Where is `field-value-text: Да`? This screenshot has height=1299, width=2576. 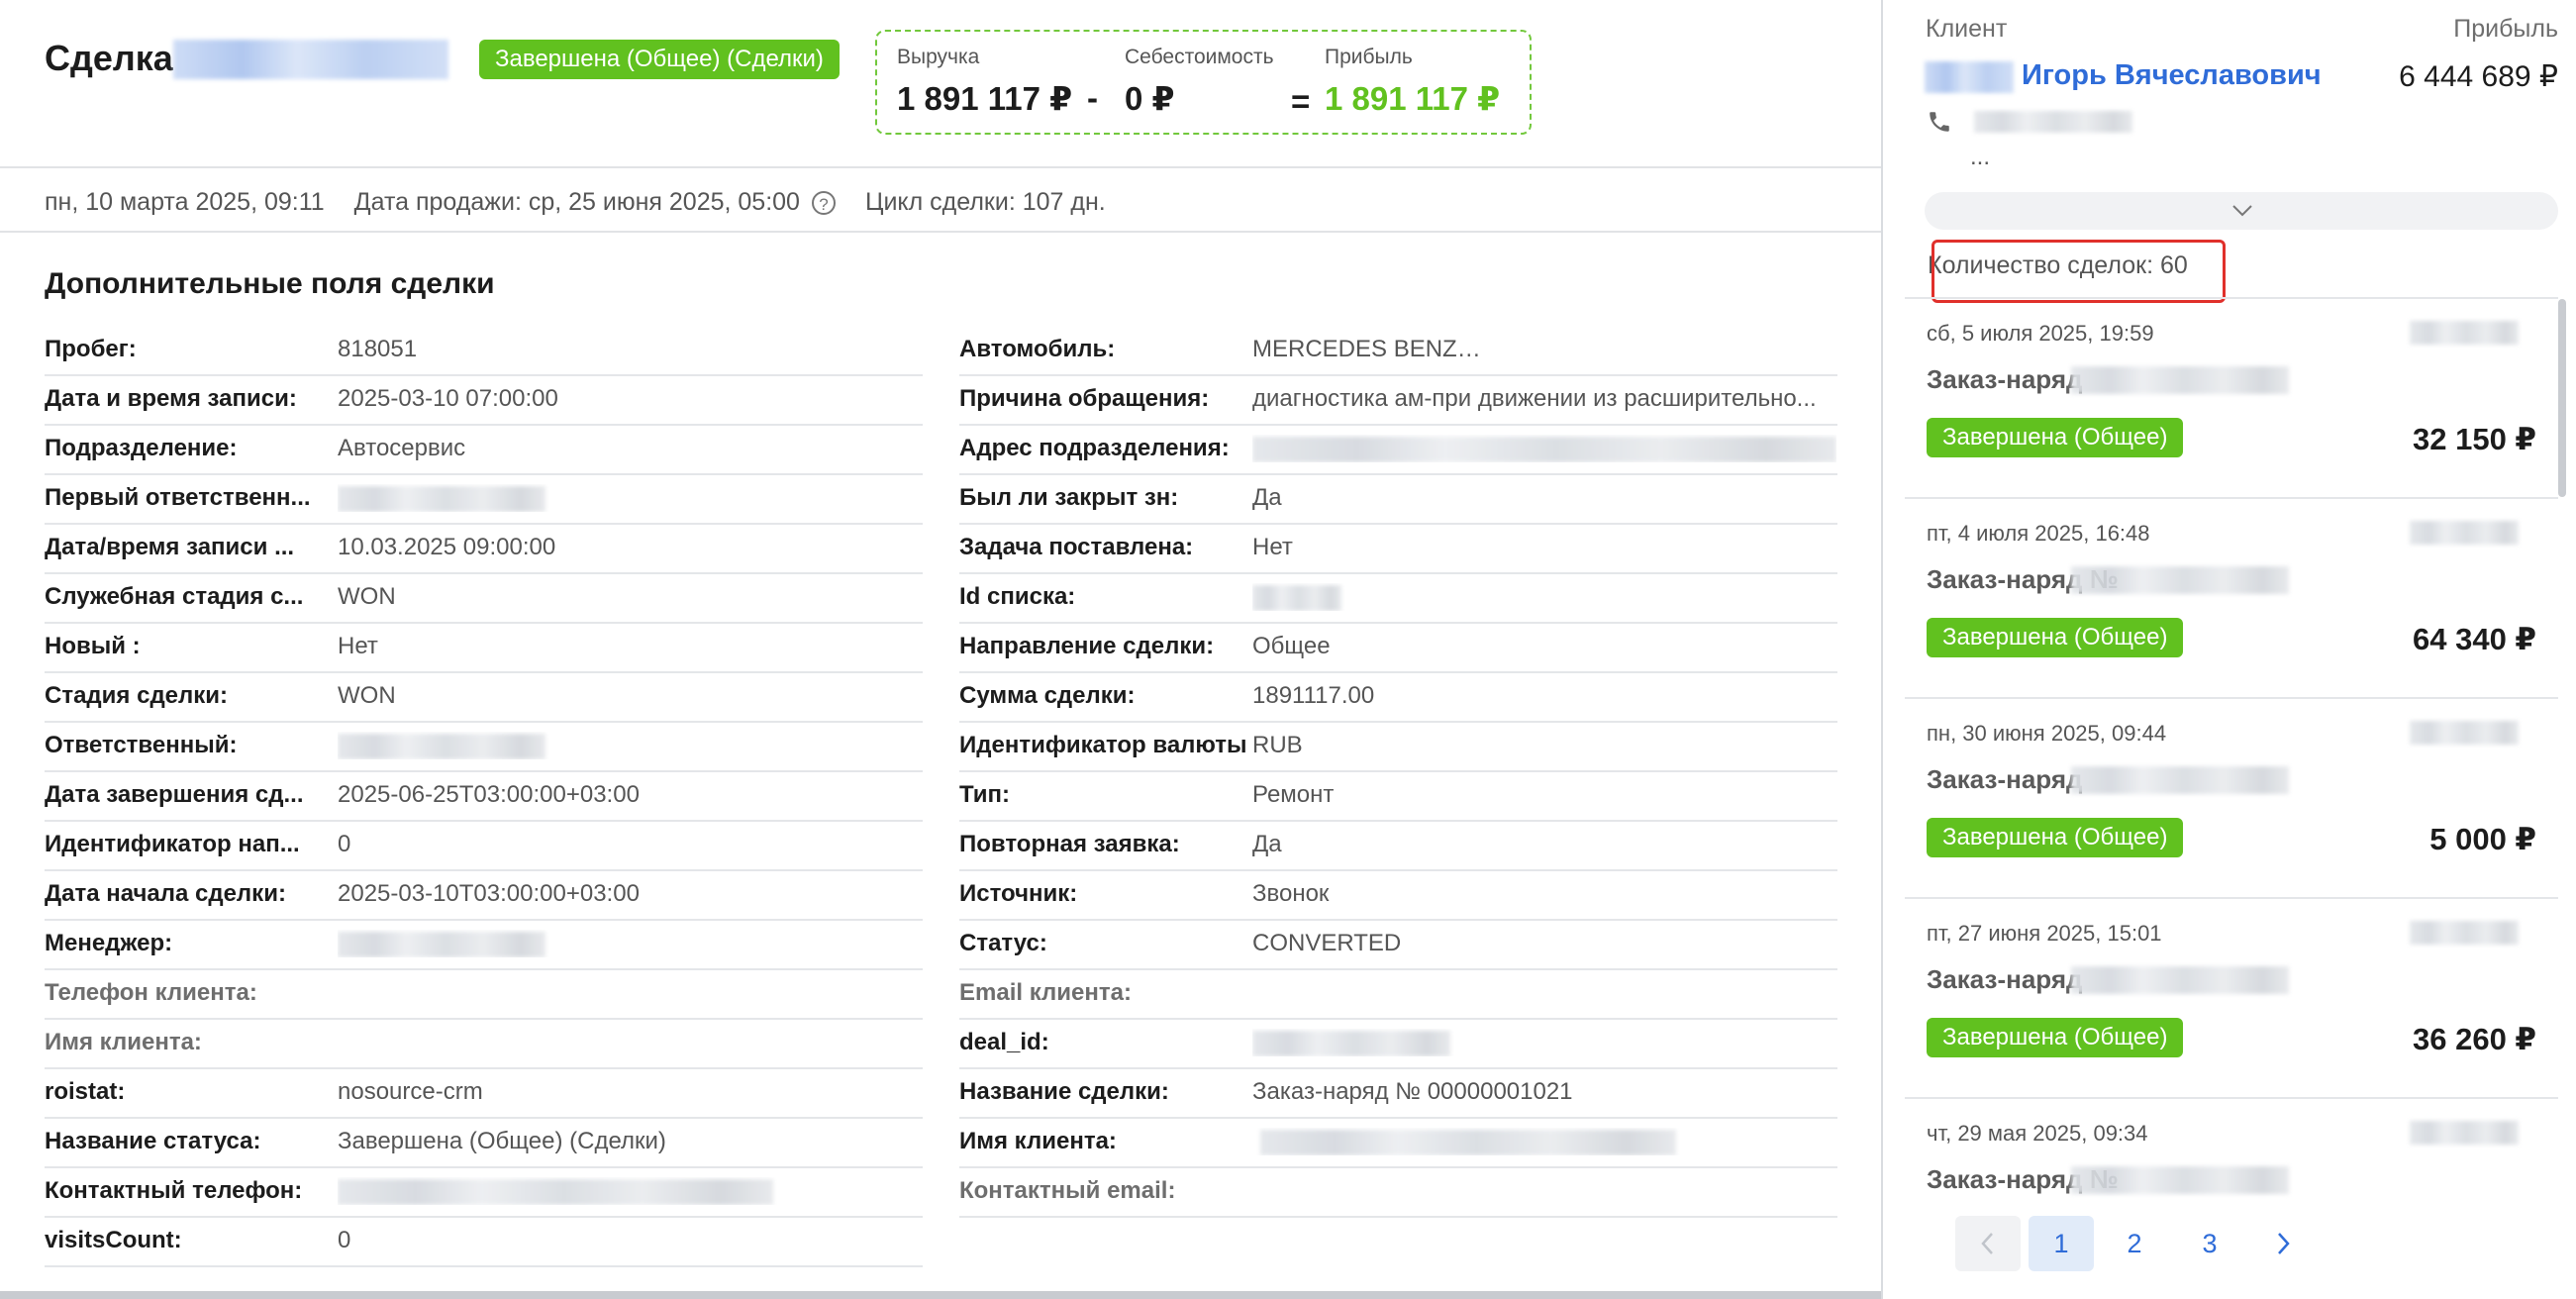 field-value-text: Да is located at coordinates (1267, 844).